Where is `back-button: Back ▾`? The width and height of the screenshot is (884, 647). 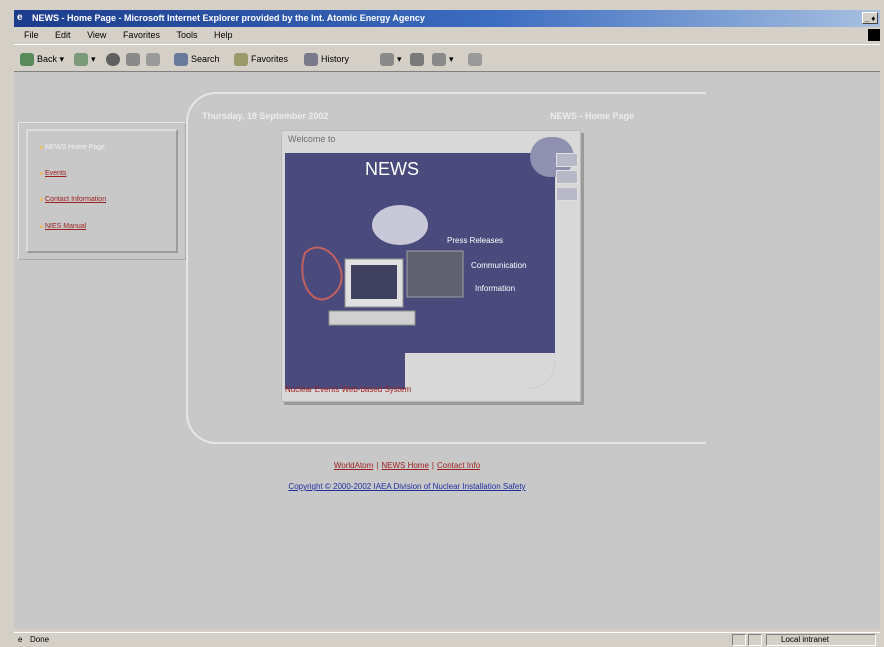
back-button: Back ▾ is located at coordinates (42, 59).